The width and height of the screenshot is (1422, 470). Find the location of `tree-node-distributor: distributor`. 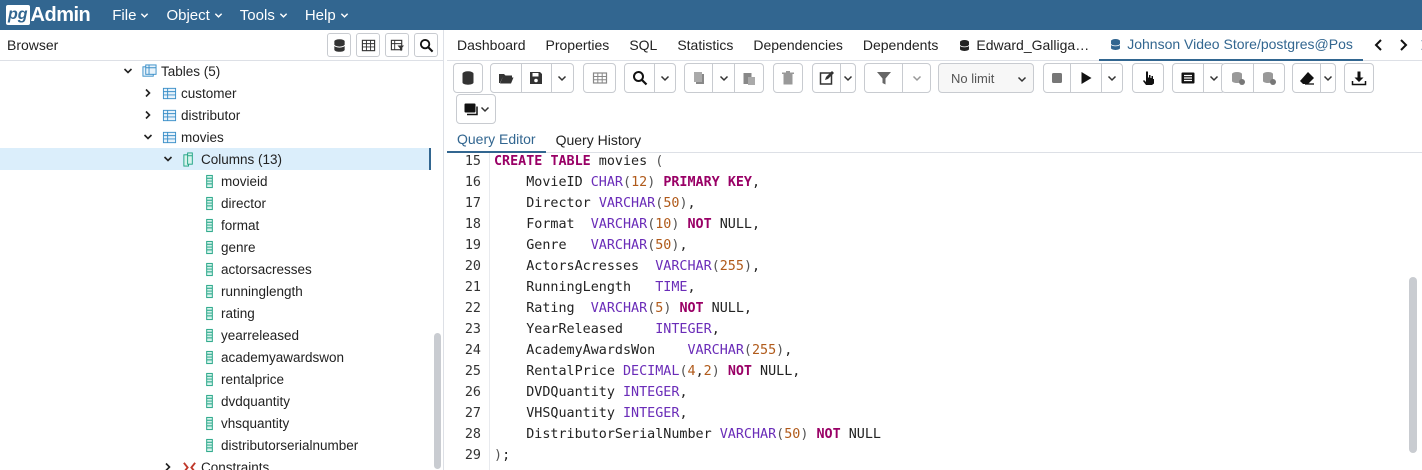

tree-node-distributor: distributor is located at coordinates (215, 115).